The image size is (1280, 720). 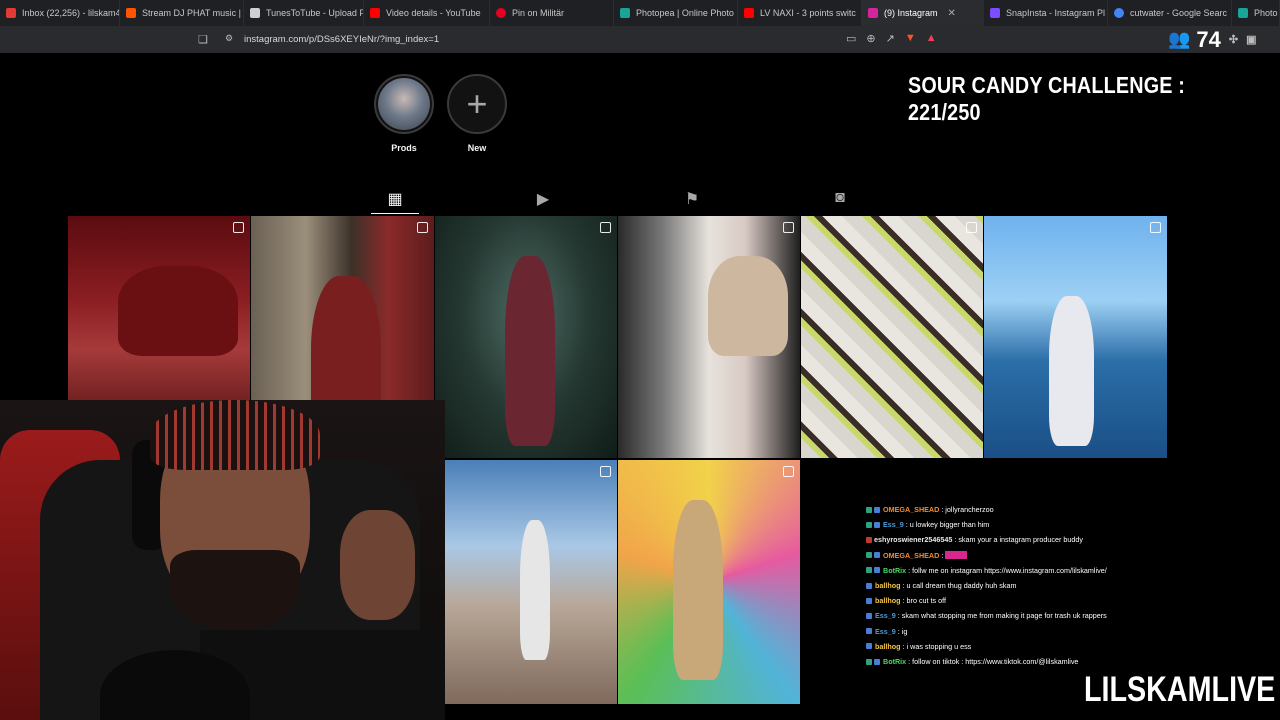 What do you see at coordinates (182, 13) in the screenshot?
I see `tab-soundcloud: Stream DJ PHAT music |` at bounding box center [182, 13].